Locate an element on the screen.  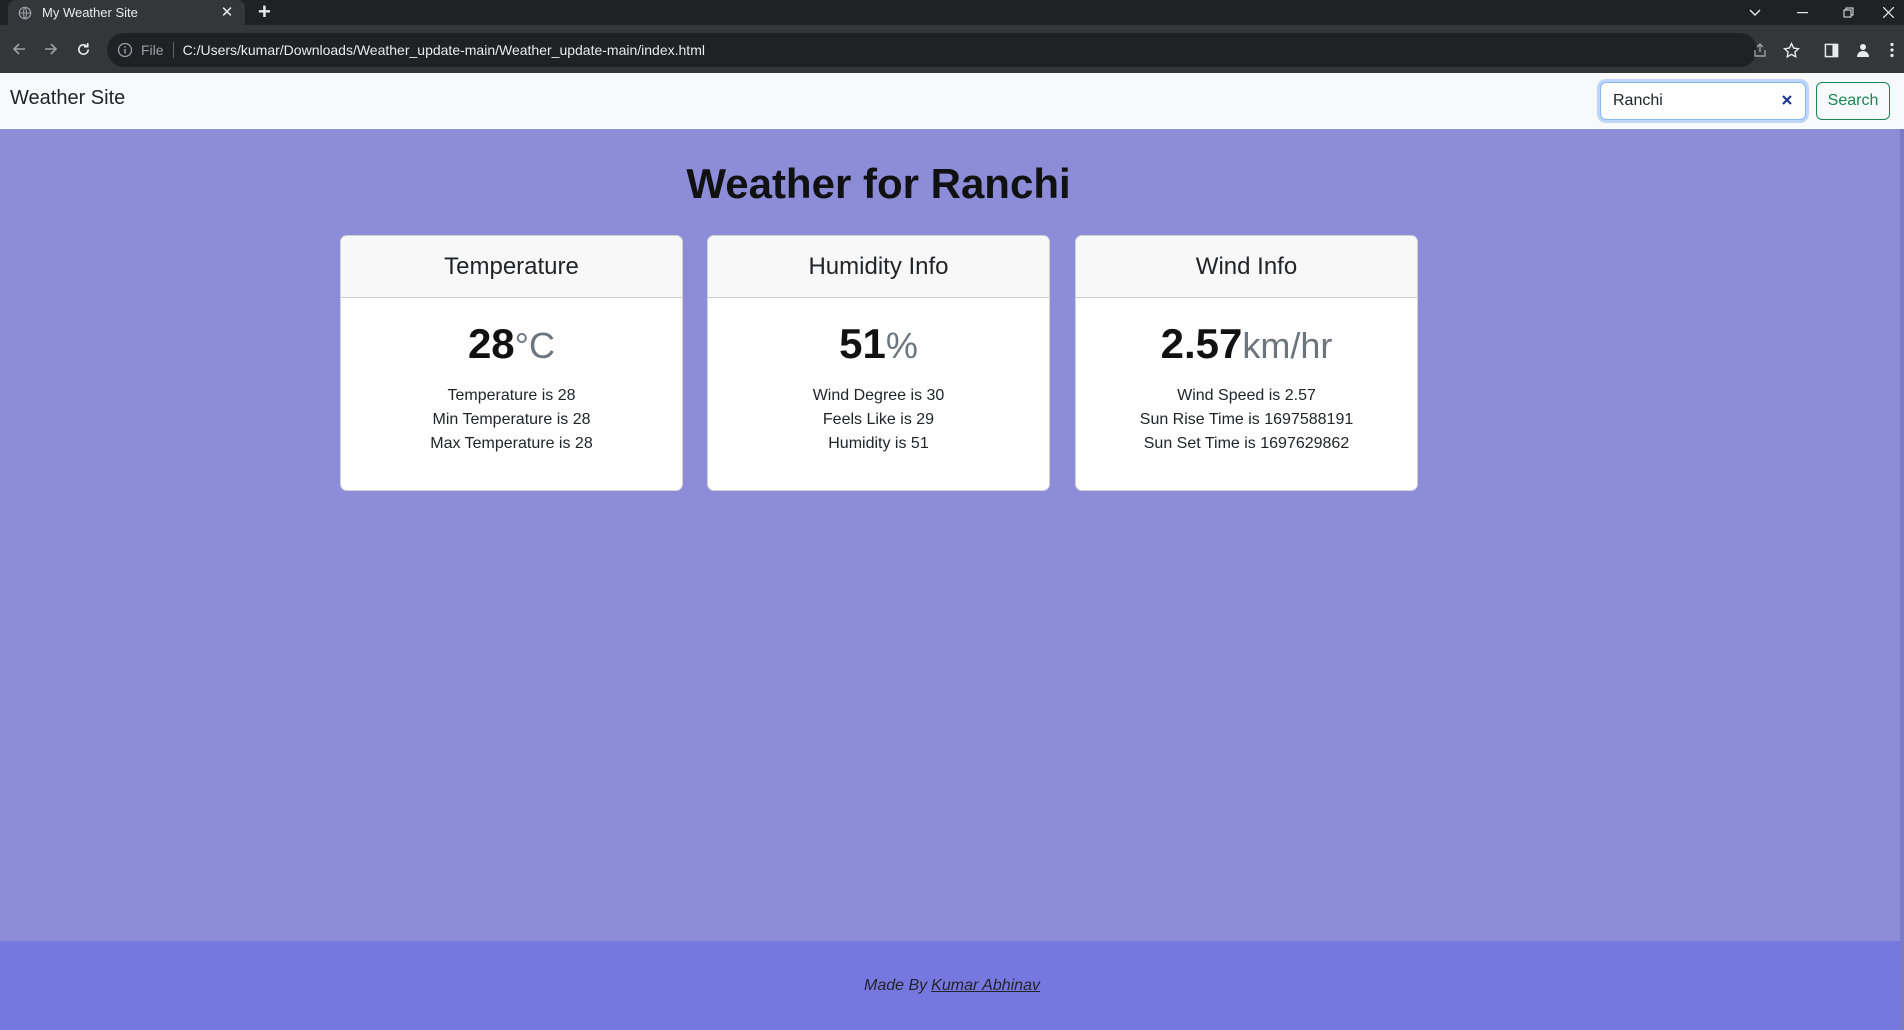
site-brand: Weather Site is located at coordinates (67, 98).